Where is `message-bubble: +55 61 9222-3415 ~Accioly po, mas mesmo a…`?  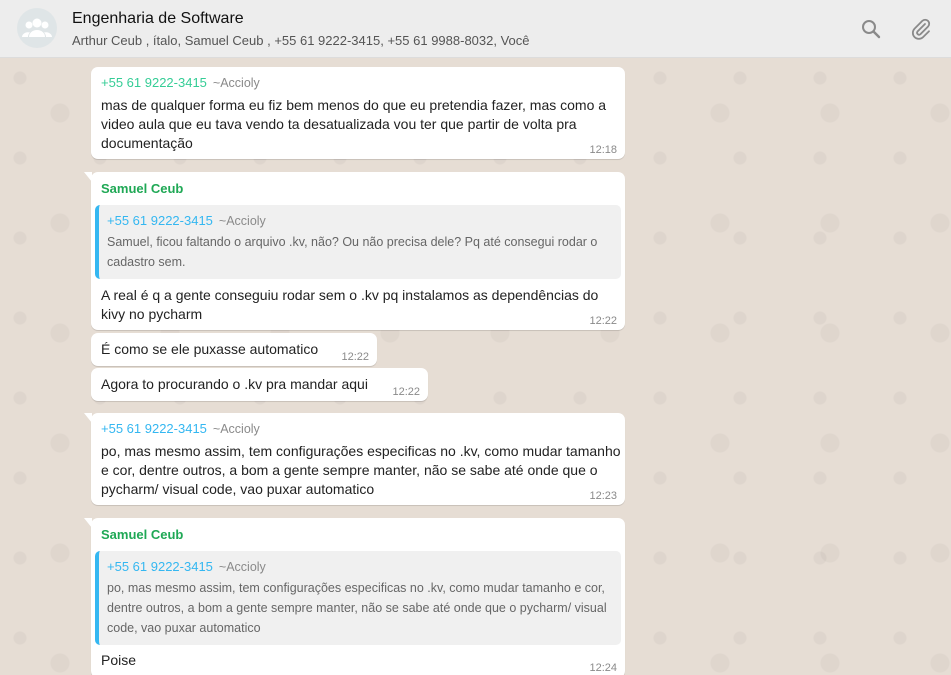
message-bubble: +55 61 9222-3415 ~Accioly po, mas mesmo a… is located at coordinates (354, 459).